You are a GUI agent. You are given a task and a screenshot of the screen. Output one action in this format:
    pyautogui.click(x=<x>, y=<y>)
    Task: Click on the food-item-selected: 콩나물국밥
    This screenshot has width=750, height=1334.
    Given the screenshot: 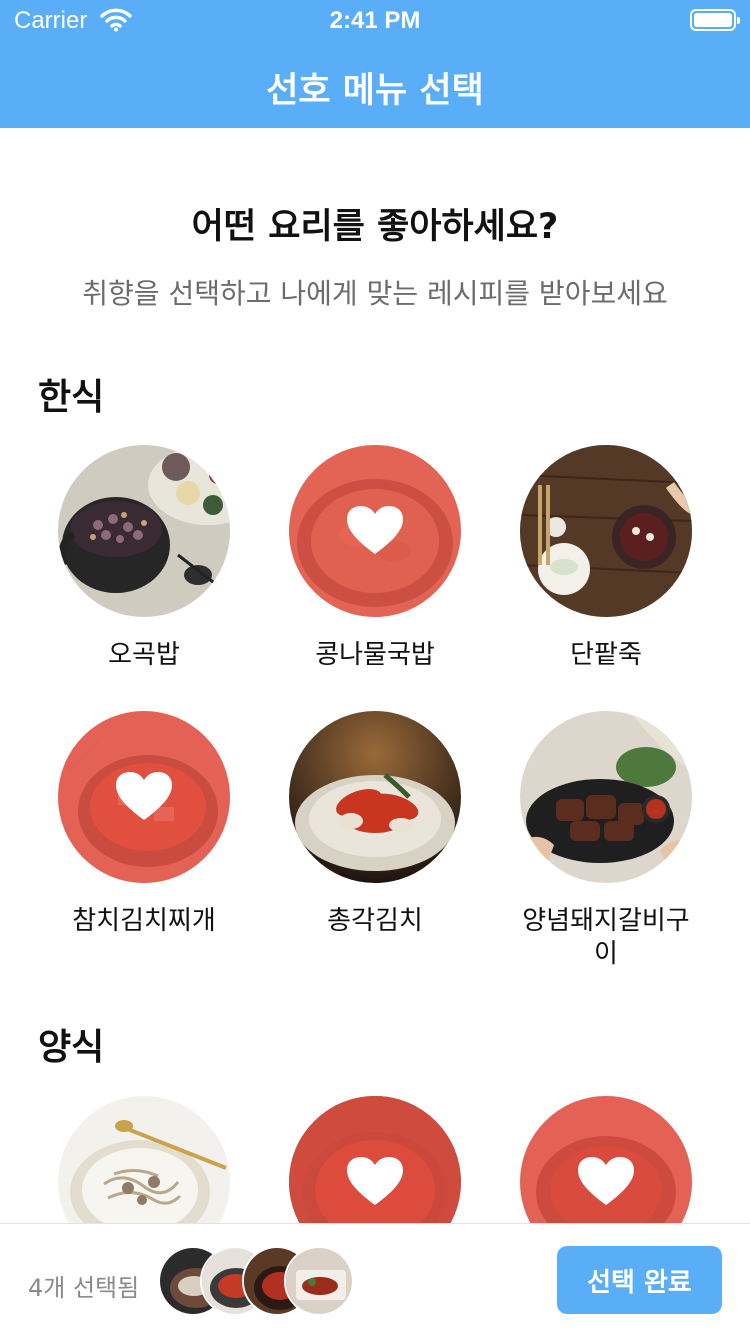 What is the action you would take?
    pyautogui.click(x=375, y=558)
    